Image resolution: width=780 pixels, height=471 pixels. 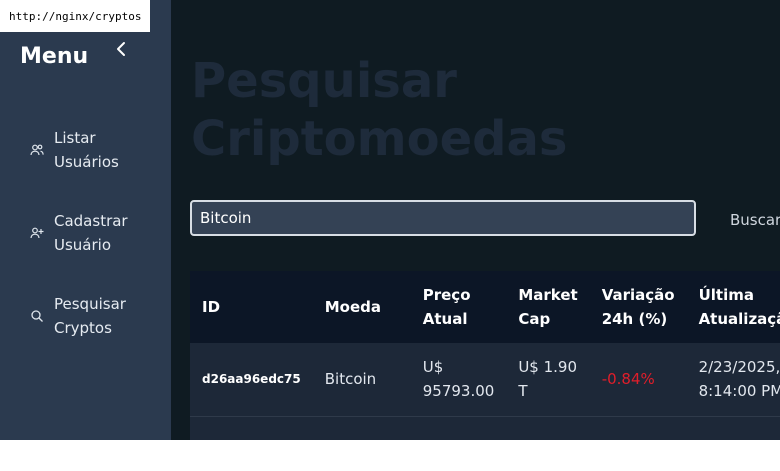 What do you see at coordinates (251, 379) in the screenshot?
I see `cell-id: d26aa96edc75` at bounding box center [251, 379].